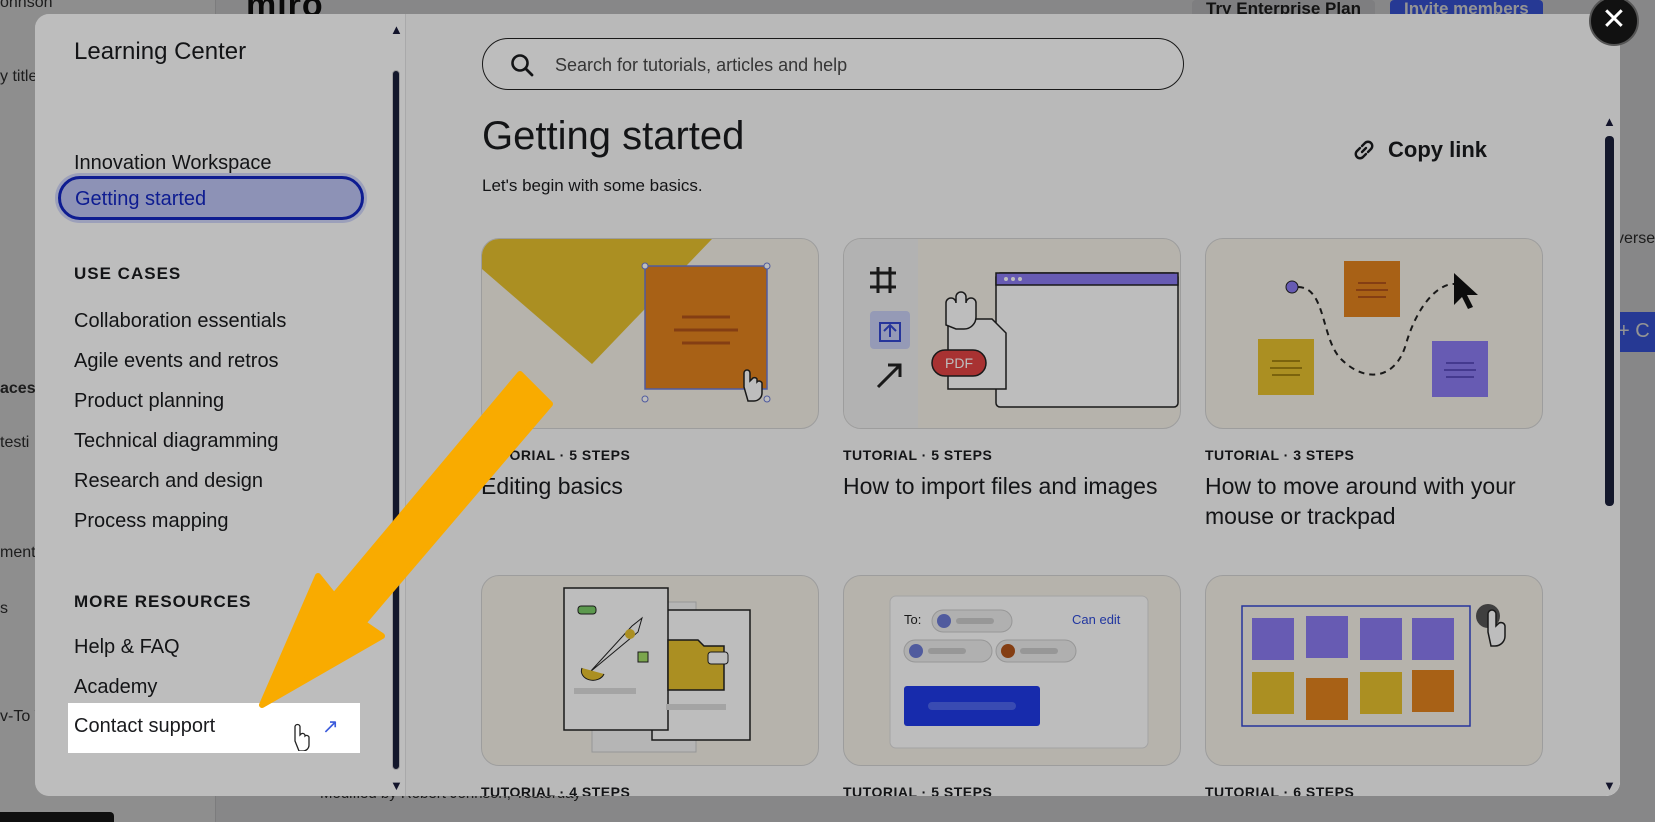  I want to click on external-link-arrow-icon: ↗, so click(330, 727).